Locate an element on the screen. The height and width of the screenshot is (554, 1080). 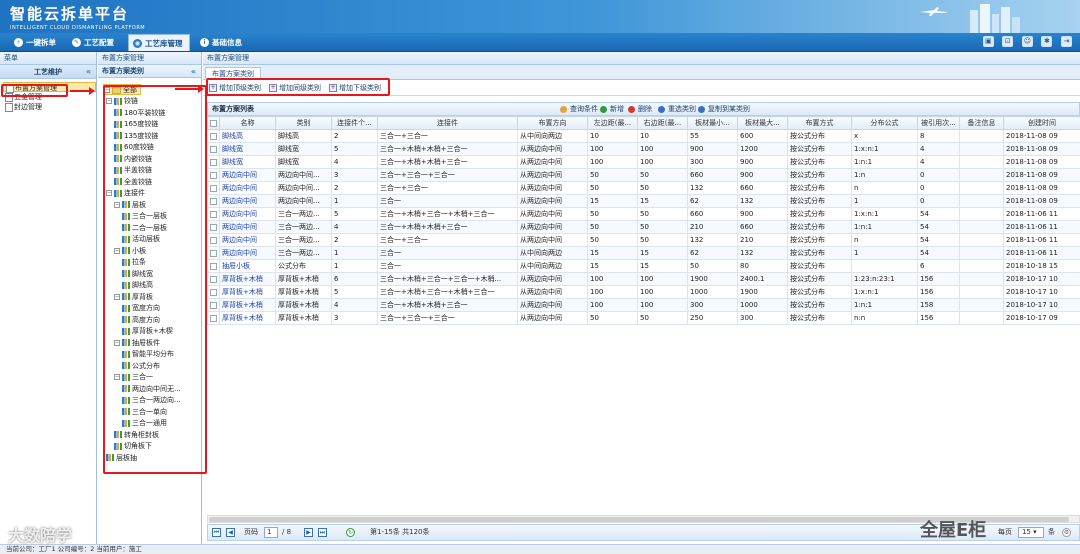
grid-button-reselect: 重选类别 is located at coordinates (677, 109).